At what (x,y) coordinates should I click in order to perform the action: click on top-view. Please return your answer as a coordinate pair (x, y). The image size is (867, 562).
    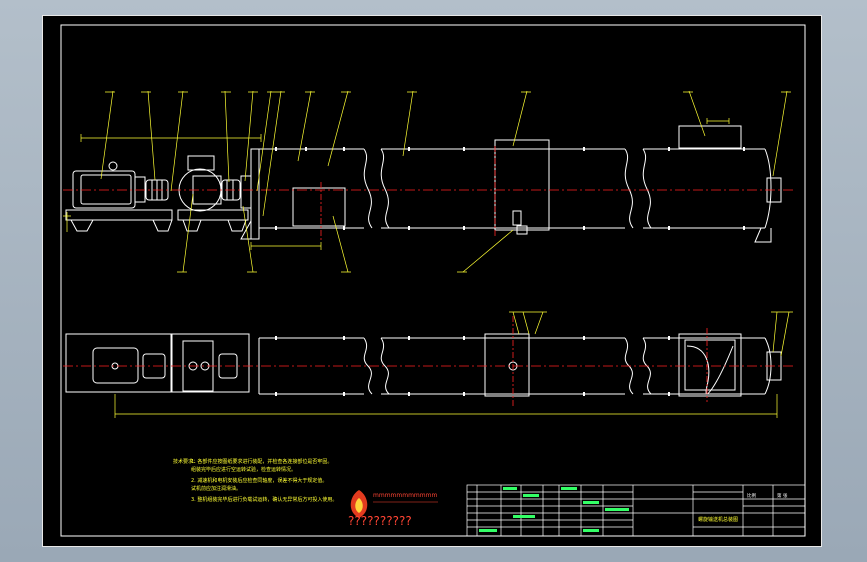
    Looking at the image, I should click on (423, 365).